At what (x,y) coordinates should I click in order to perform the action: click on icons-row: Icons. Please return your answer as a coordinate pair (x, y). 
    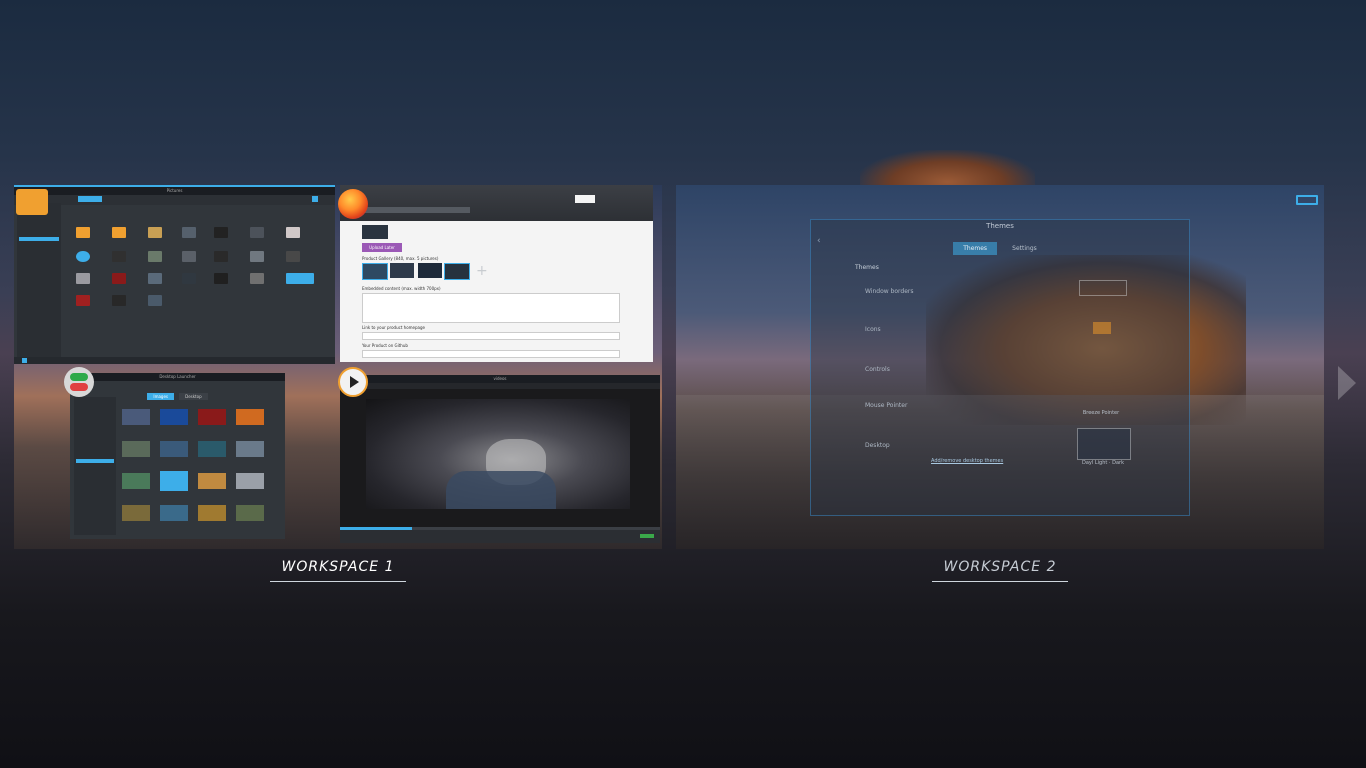
    Looking at the image, I should click on (873, 329).